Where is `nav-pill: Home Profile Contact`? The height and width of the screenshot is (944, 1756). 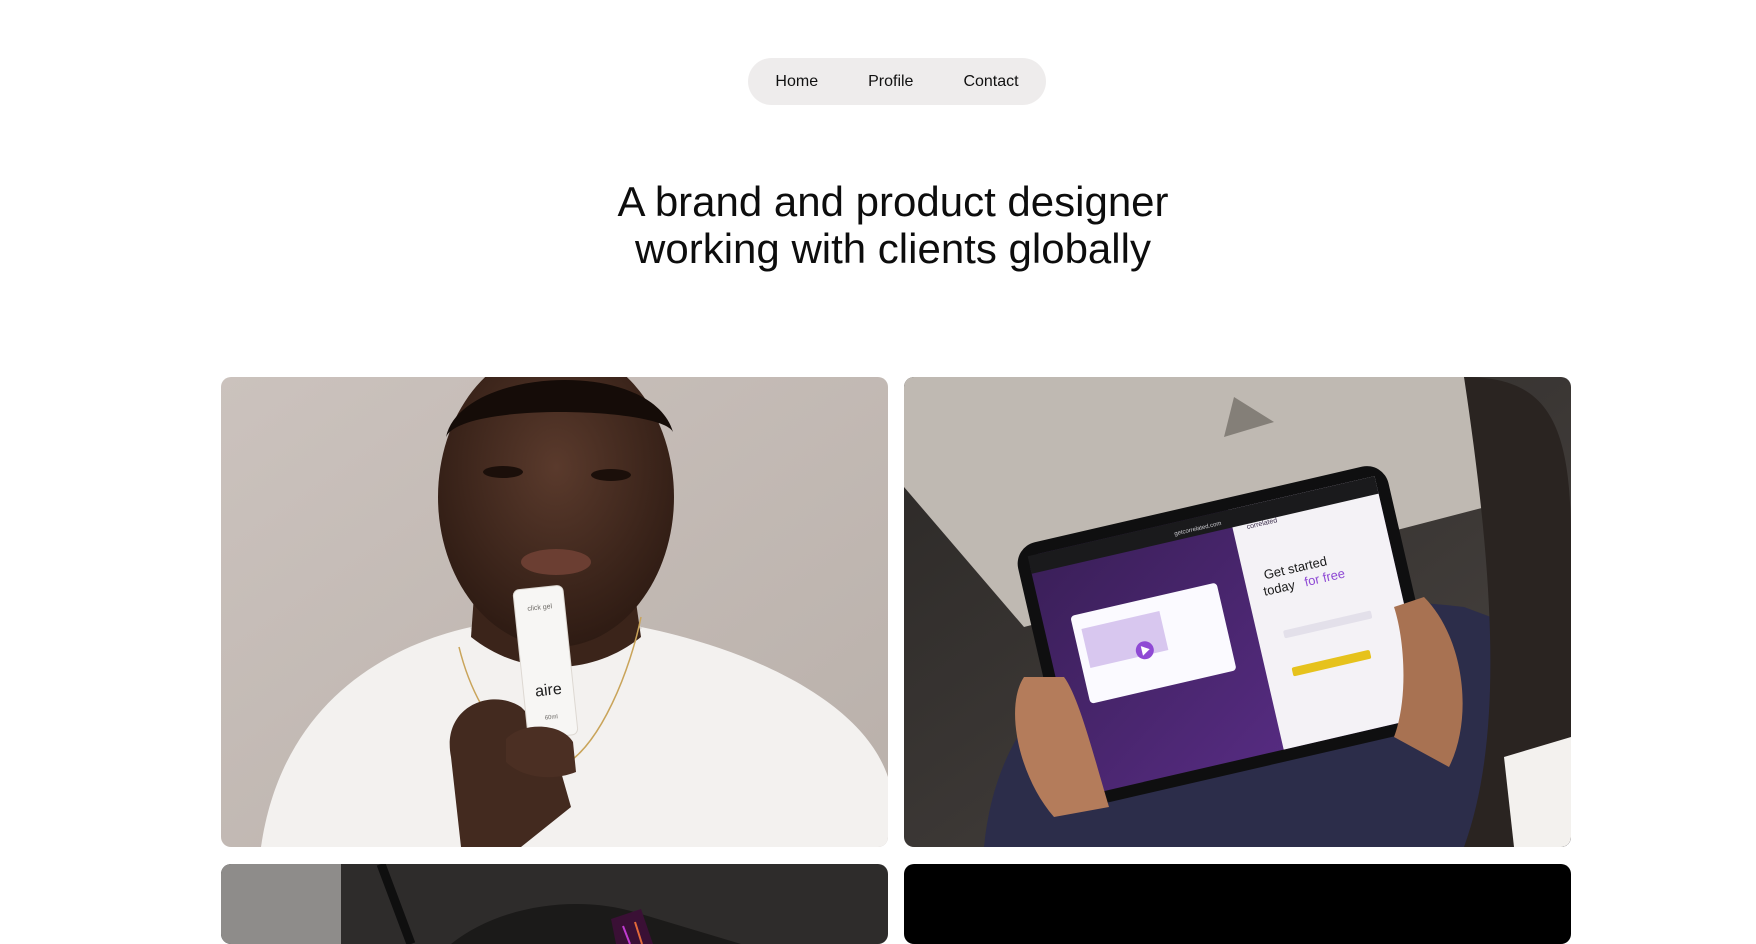
nav-pill: Home Profile Contact is located at coordinates (897, 81).